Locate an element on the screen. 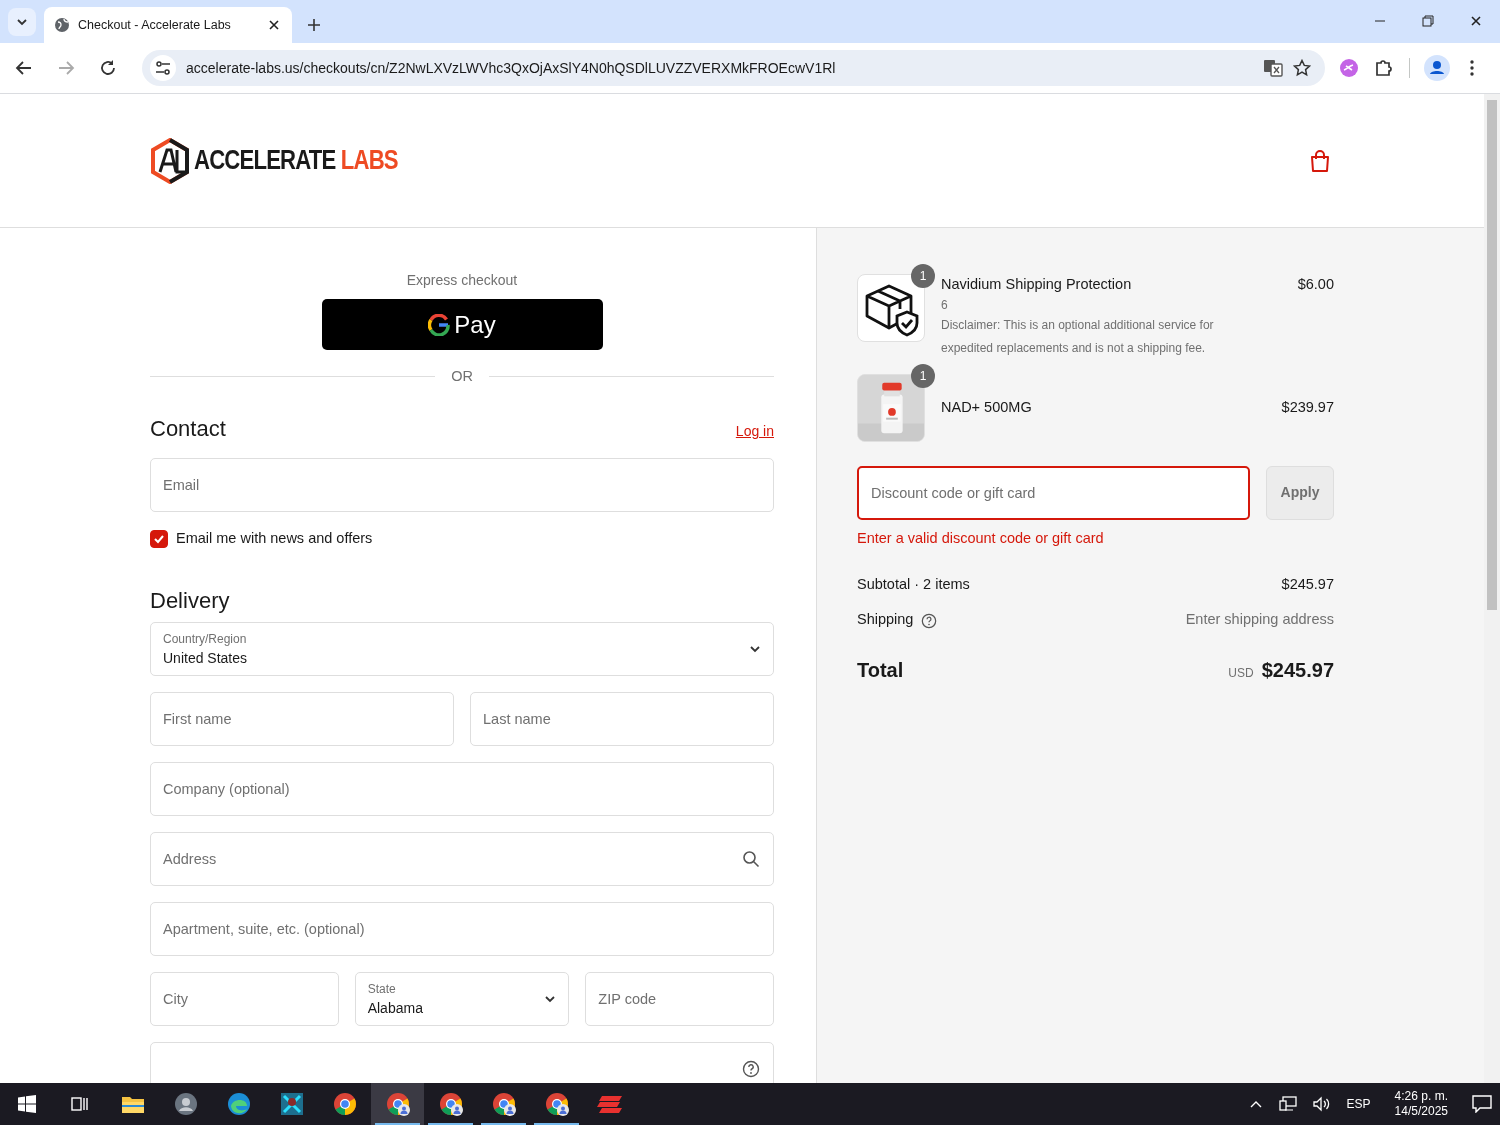 This screenshot has height=1125, width=1500. chevron-down-icon is located at coordinates (22, 22).